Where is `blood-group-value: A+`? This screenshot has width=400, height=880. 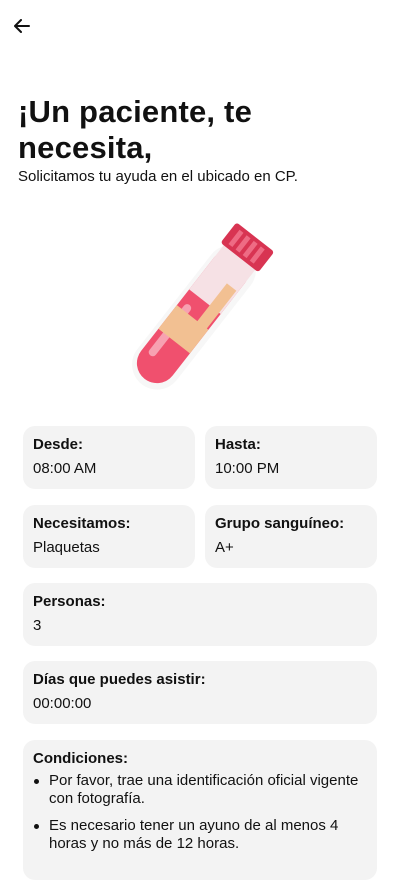 blood-group-value: A+ is located at coordinates (224, 547).